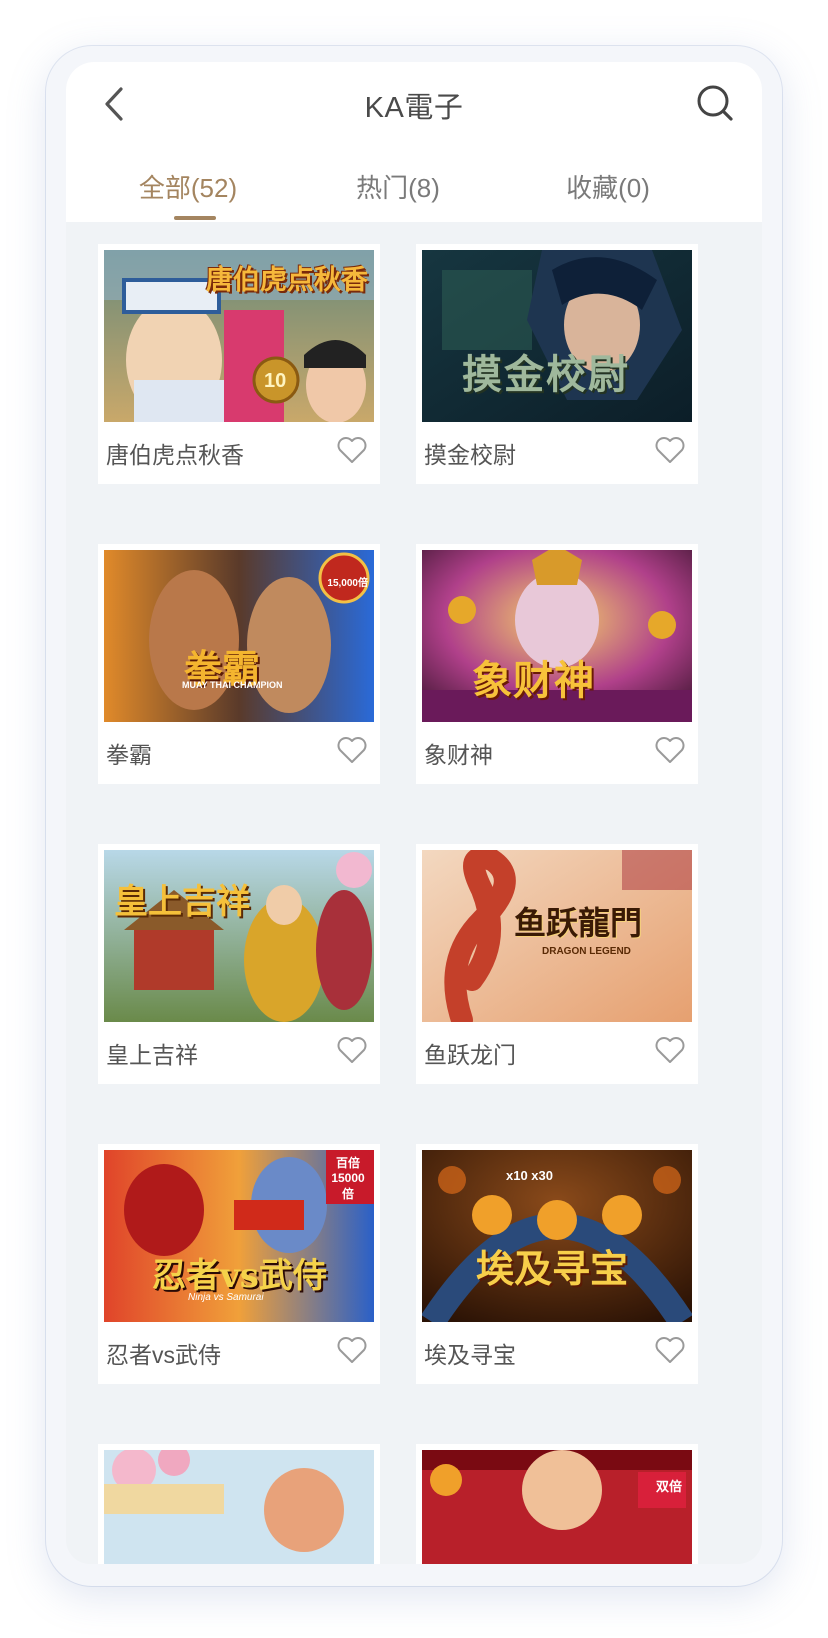 The height and width of the screenshot is (1638, 828). Describe the element at coordinates (557, 1236) in the screenshot. I see `game-thumbnail: 埃及寻宝 x10 x30` at that location.